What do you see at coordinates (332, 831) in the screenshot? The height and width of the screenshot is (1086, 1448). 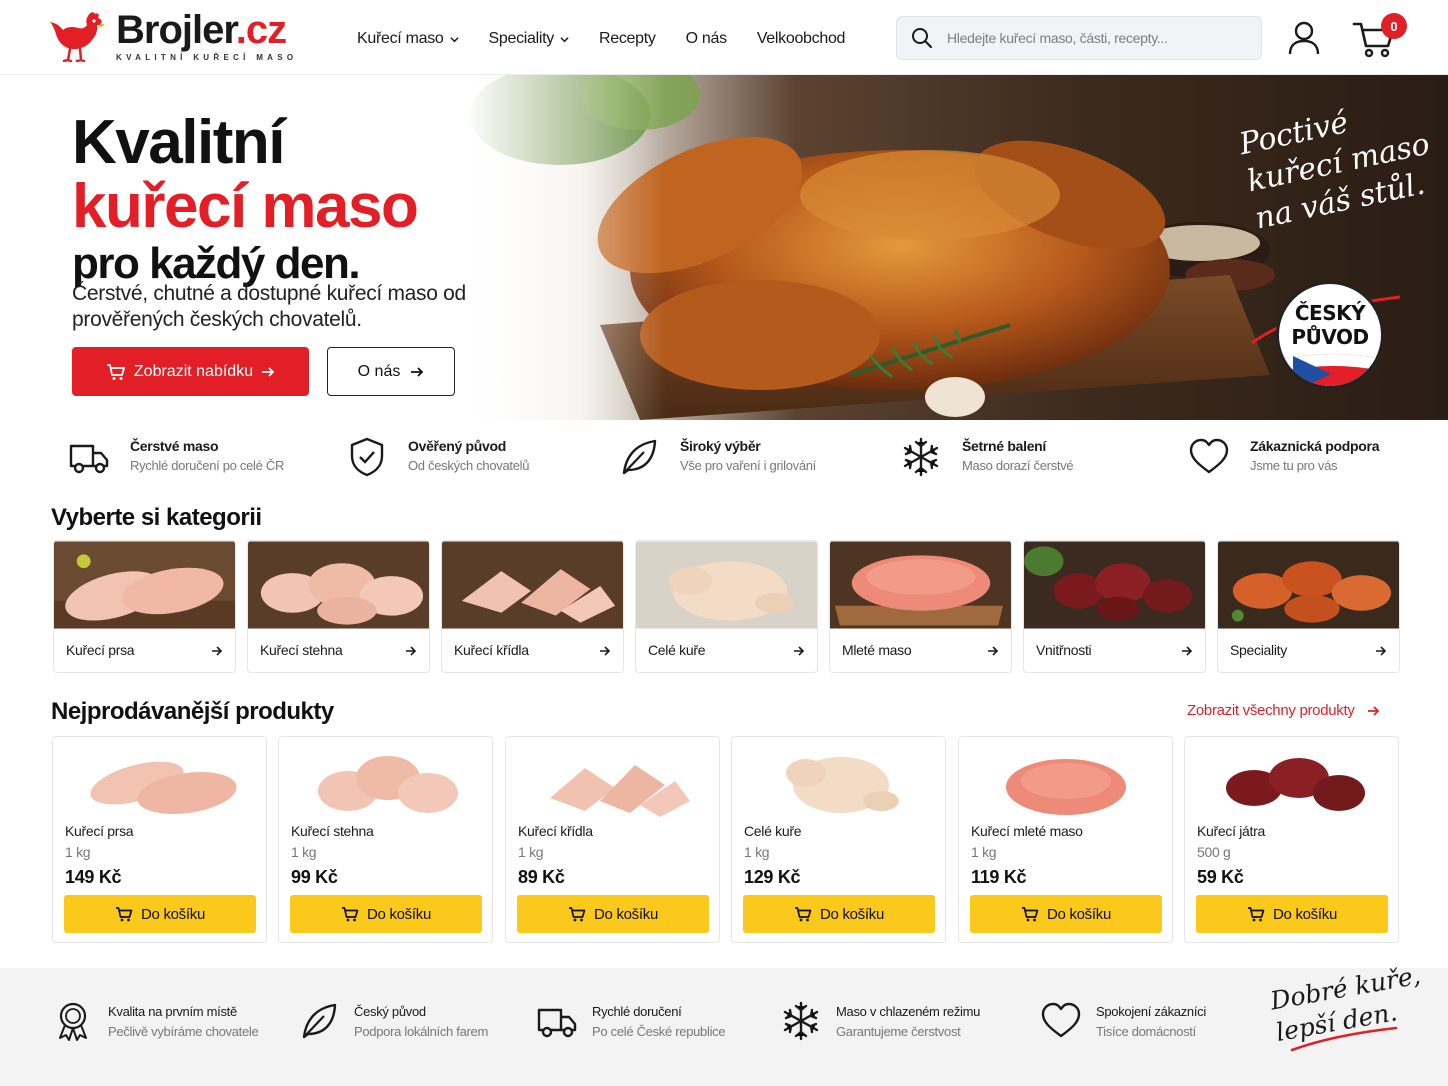 I see `product-name: Kuřecí stehna` at bounding box center [332, 831].